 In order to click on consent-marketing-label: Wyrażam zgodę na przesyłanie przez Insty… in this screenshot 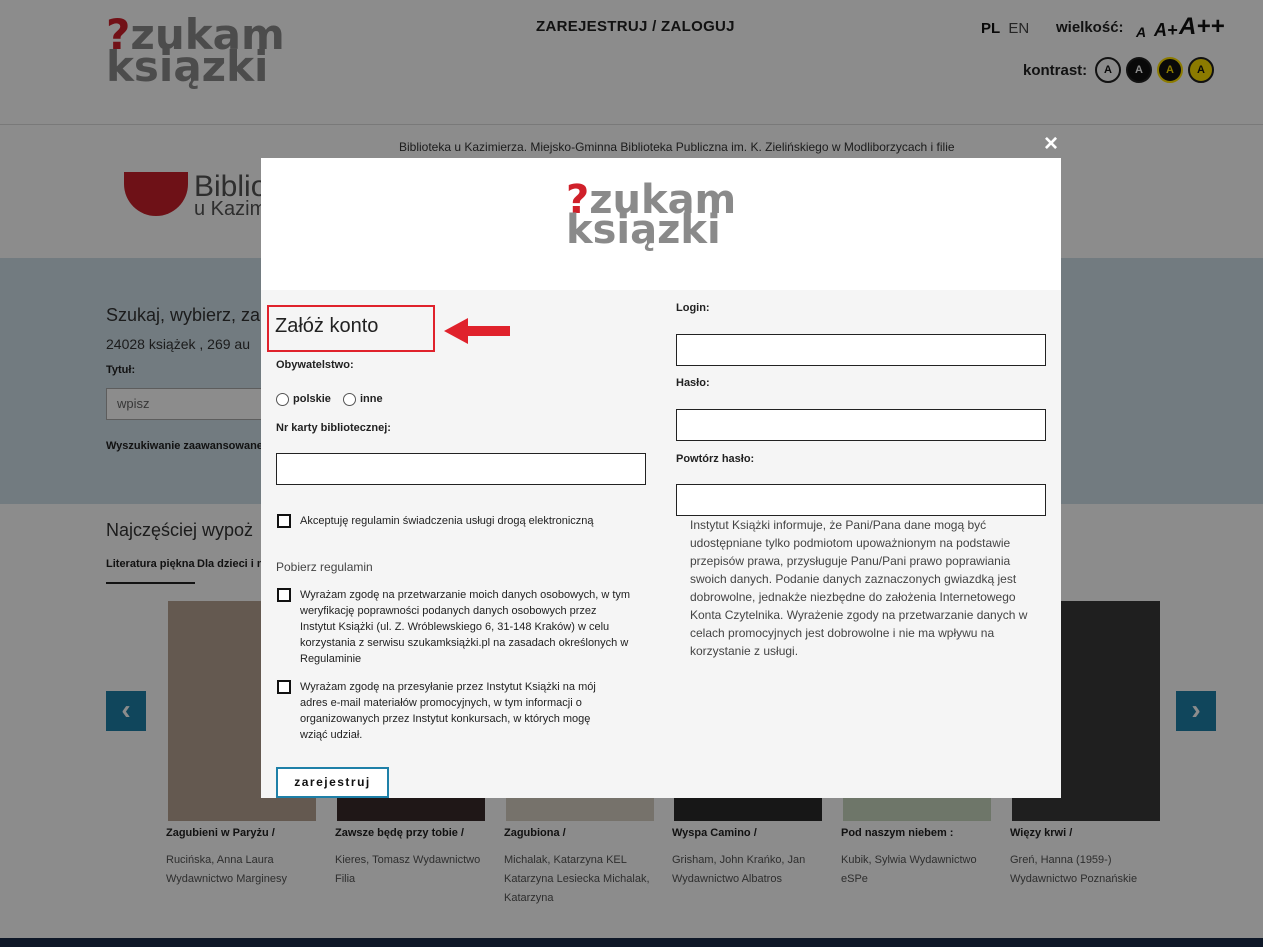, I will do `click(460, 711)`.